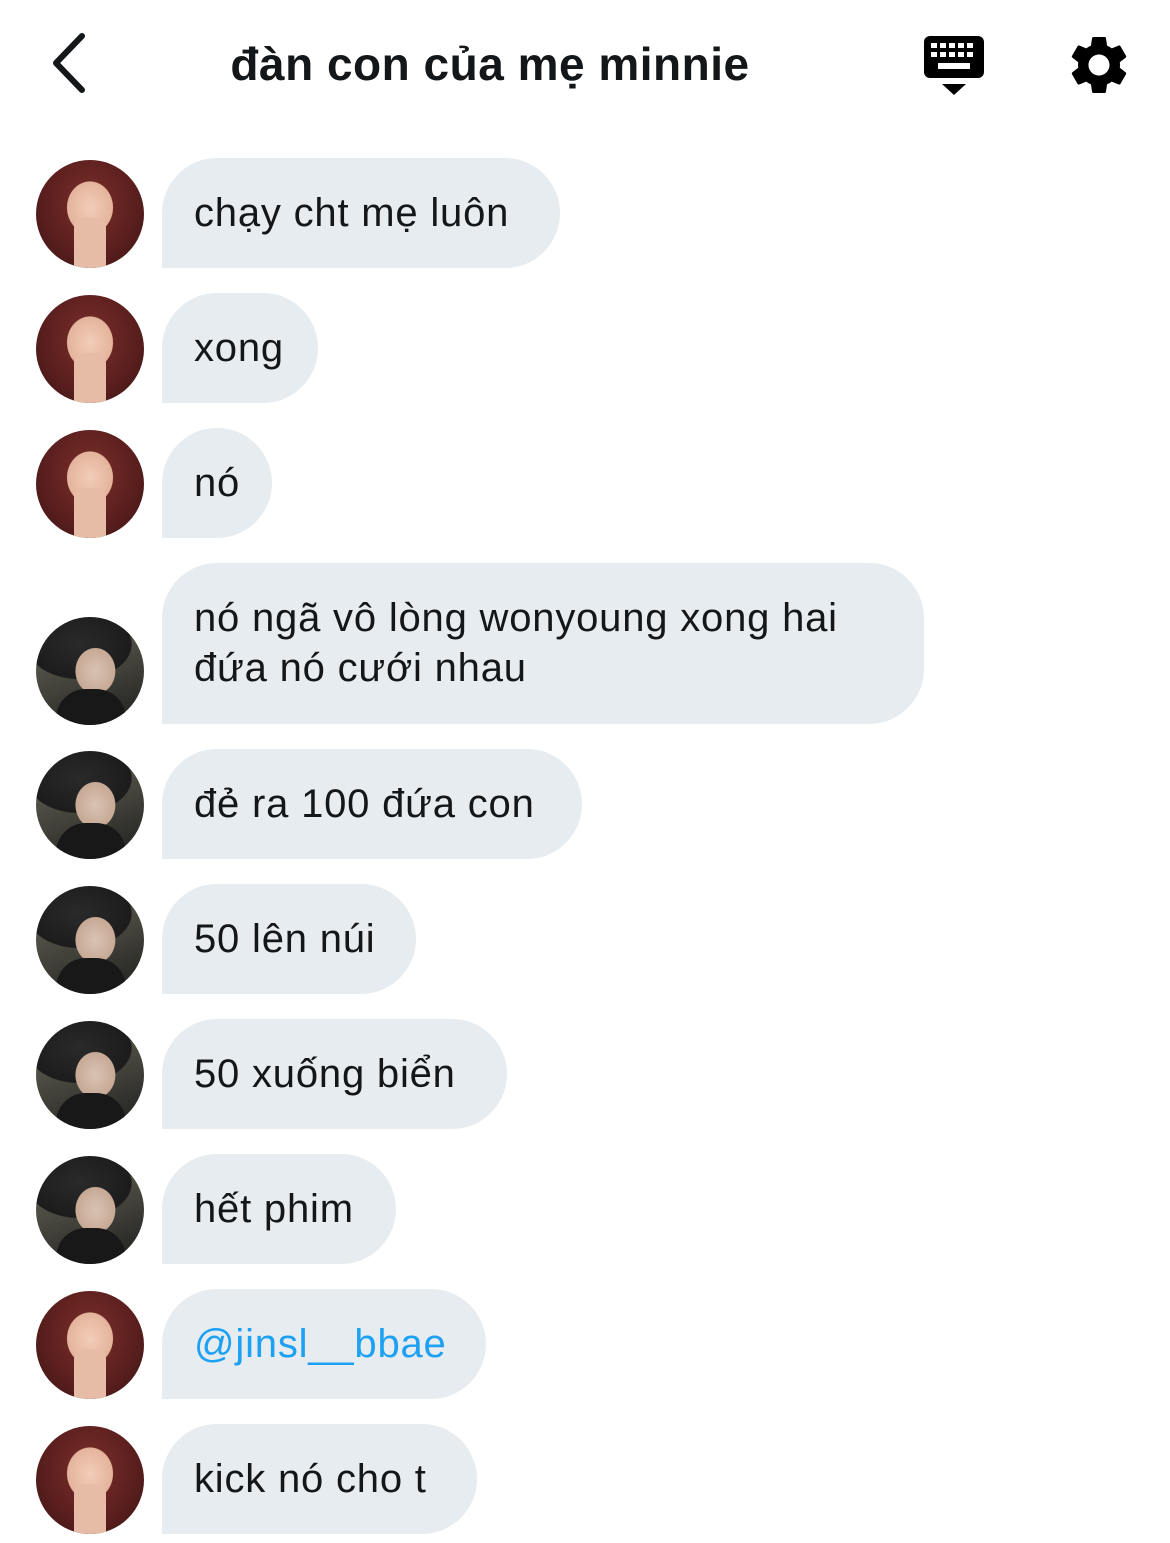 The height and width of the screenshot is (1543, 1170). What do you see at coordinates (320, 1344) in the screenshot?
I see `mention-link: @jinsl__bbae` at bounding box center [320, 1344].